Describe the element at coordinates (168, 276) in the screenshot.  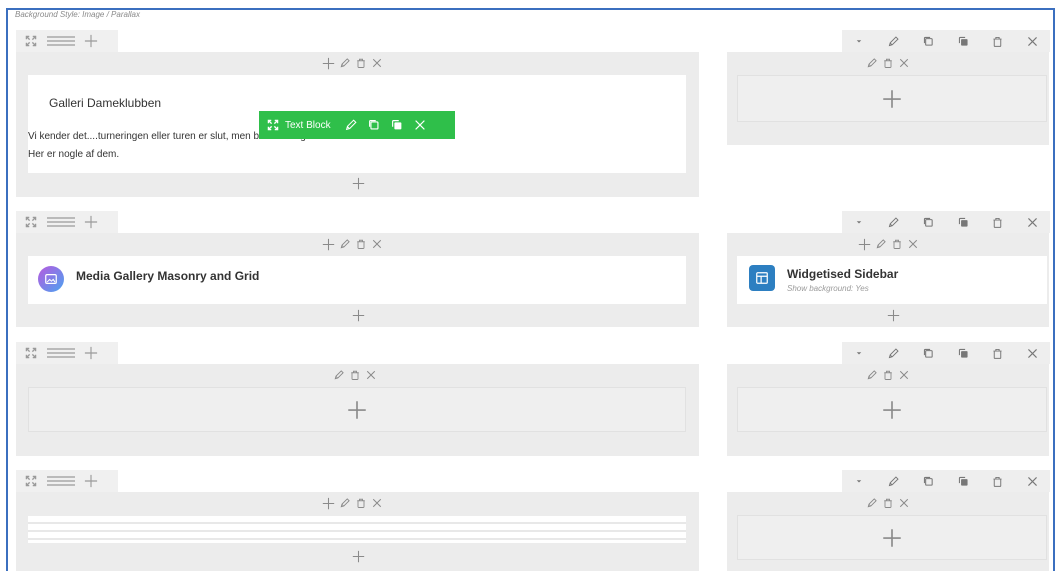
I see `media-gallery-title: Media Gallery Masonry and Grid` at that location.